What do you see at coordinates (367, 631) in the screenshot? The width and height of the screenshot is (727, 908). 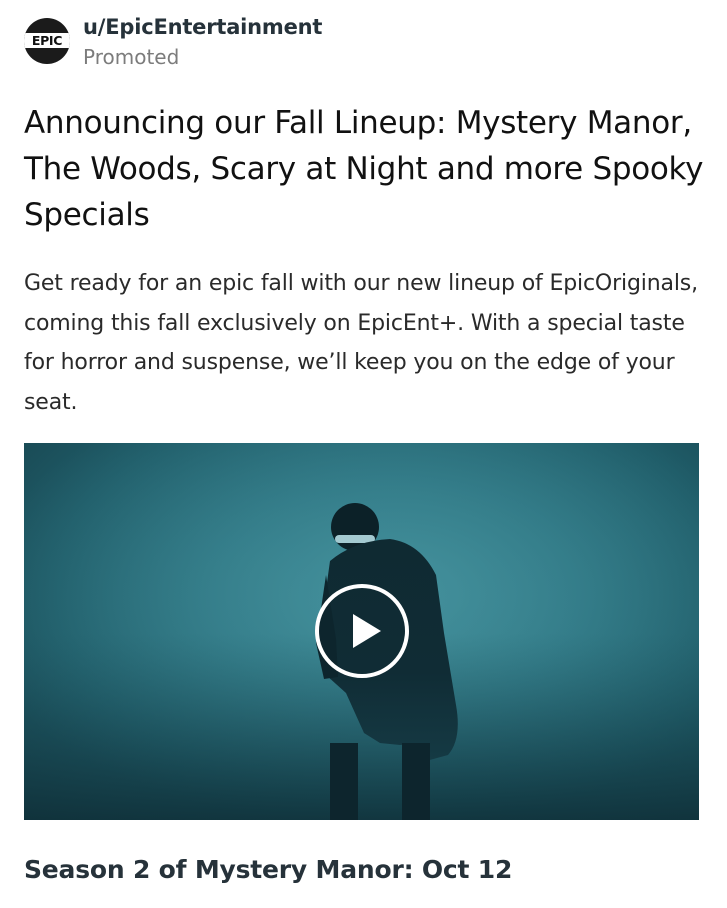 I see `play-icon` at bounding box center [367, 631].